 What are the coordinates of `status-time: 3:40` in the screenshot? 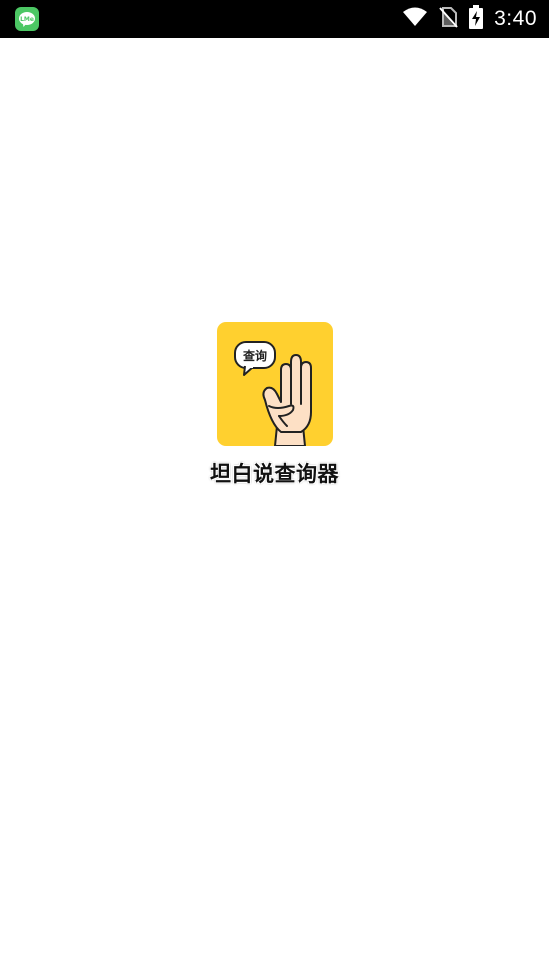 It's located at (515, 18).